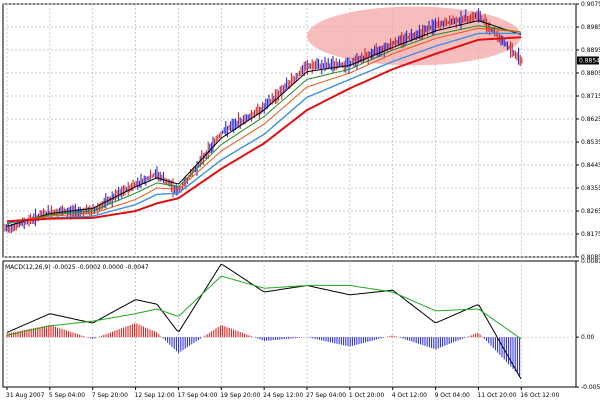 The width and height of the screenshot is (600, 404). I want to click on y-tick-label: 0.8805, so click(590, 73).